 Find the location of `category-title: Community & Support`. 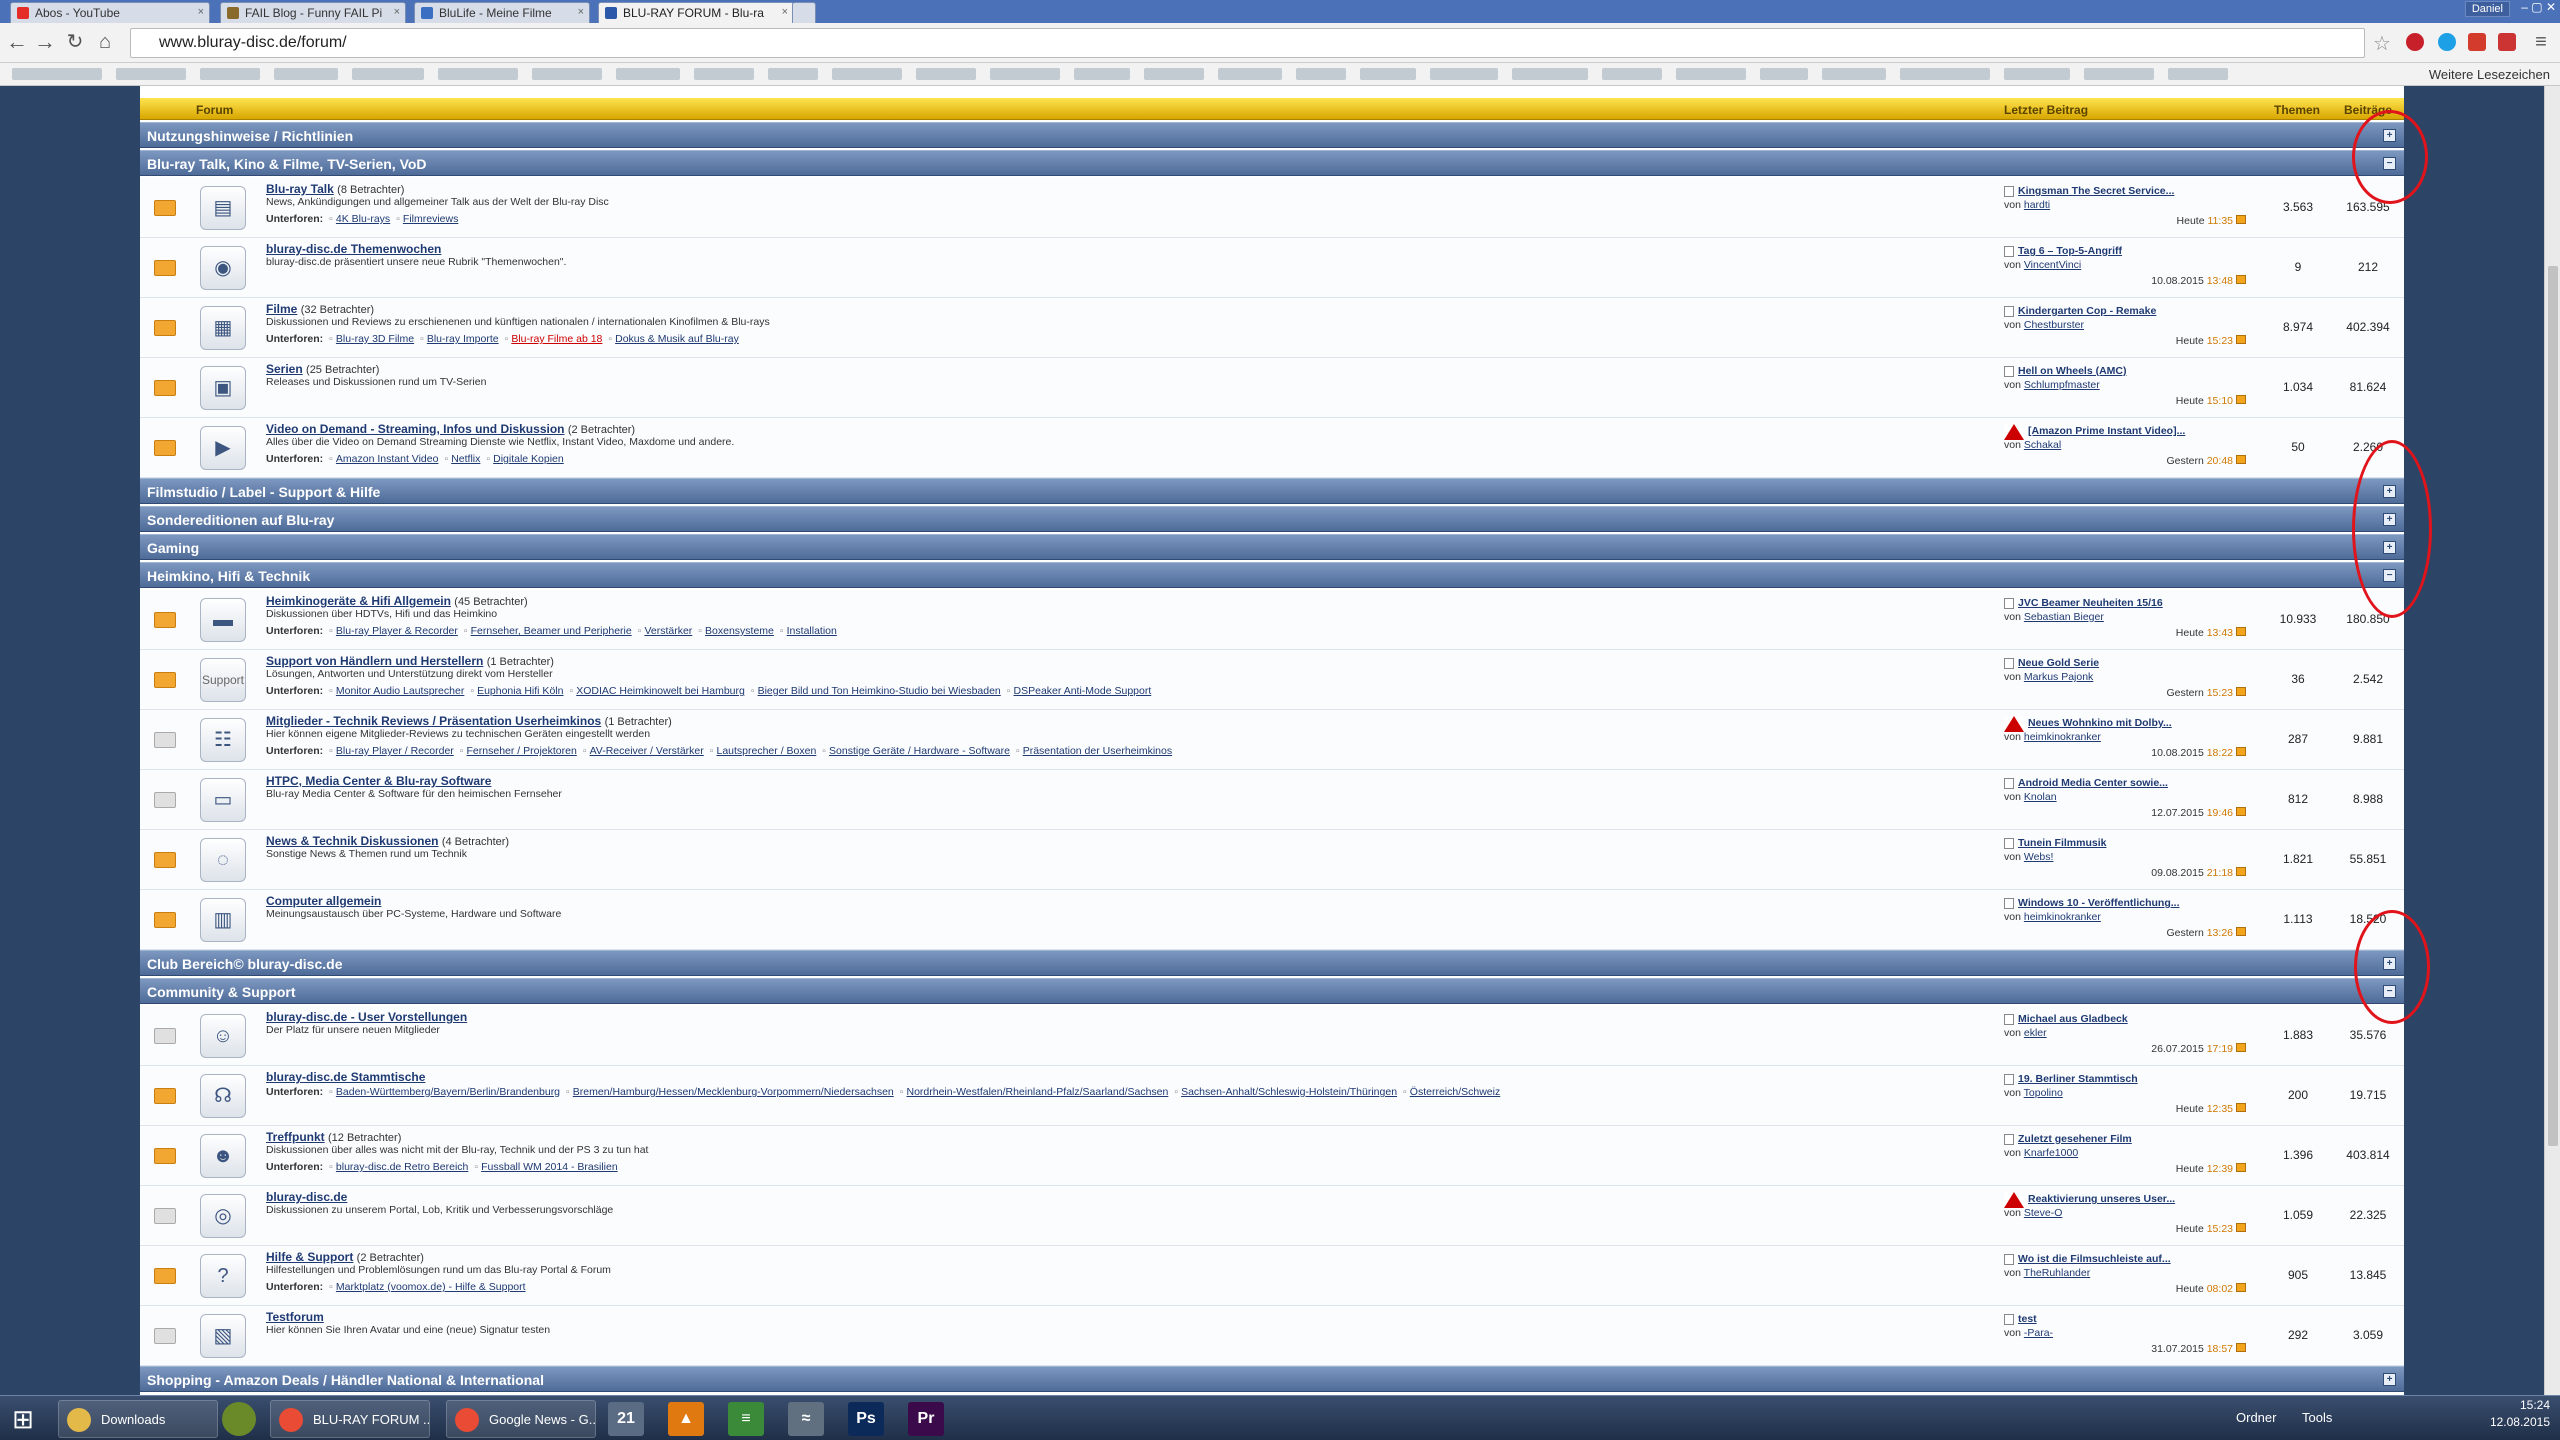

category-title: Community & Support is located at coordinates (221, 992).